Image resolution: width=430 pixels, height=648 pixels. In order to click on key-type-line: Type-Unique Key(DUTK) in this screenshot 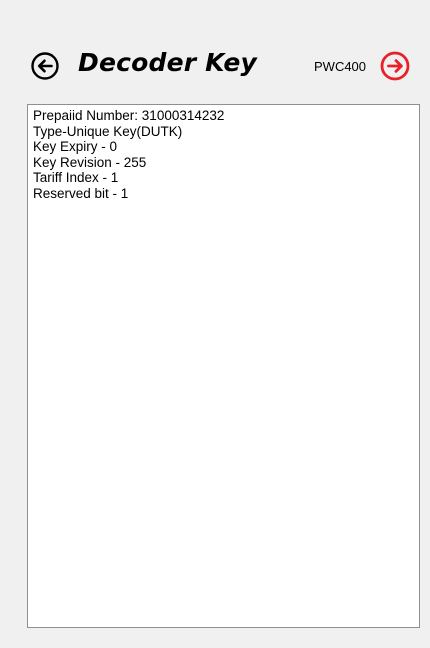, I will do `click(108, 131)`.